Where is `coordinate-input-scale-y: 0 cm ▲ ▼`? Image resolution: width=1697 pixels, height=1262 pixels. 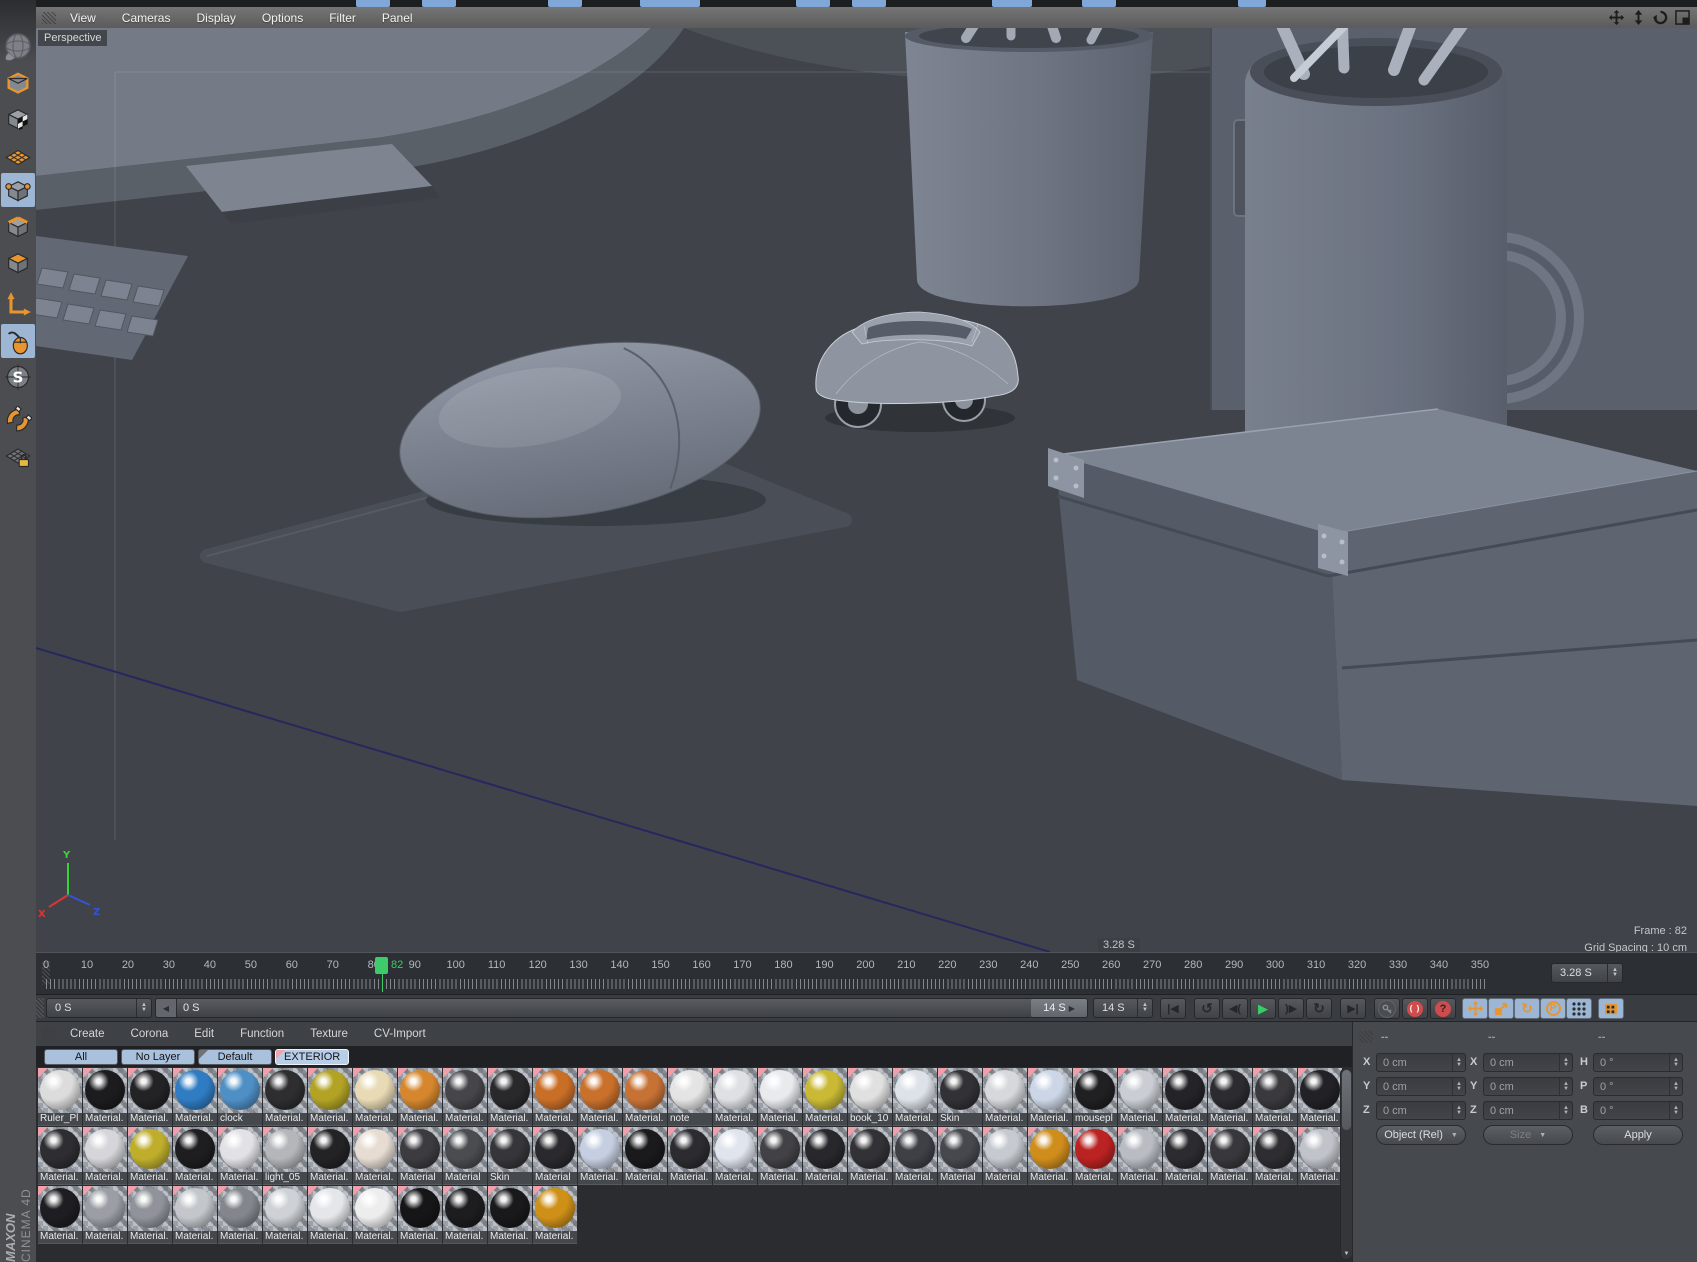
coordinate-input-scale-y: 0 cm ▲ ▼ is located at coordinates (1528, 1086).